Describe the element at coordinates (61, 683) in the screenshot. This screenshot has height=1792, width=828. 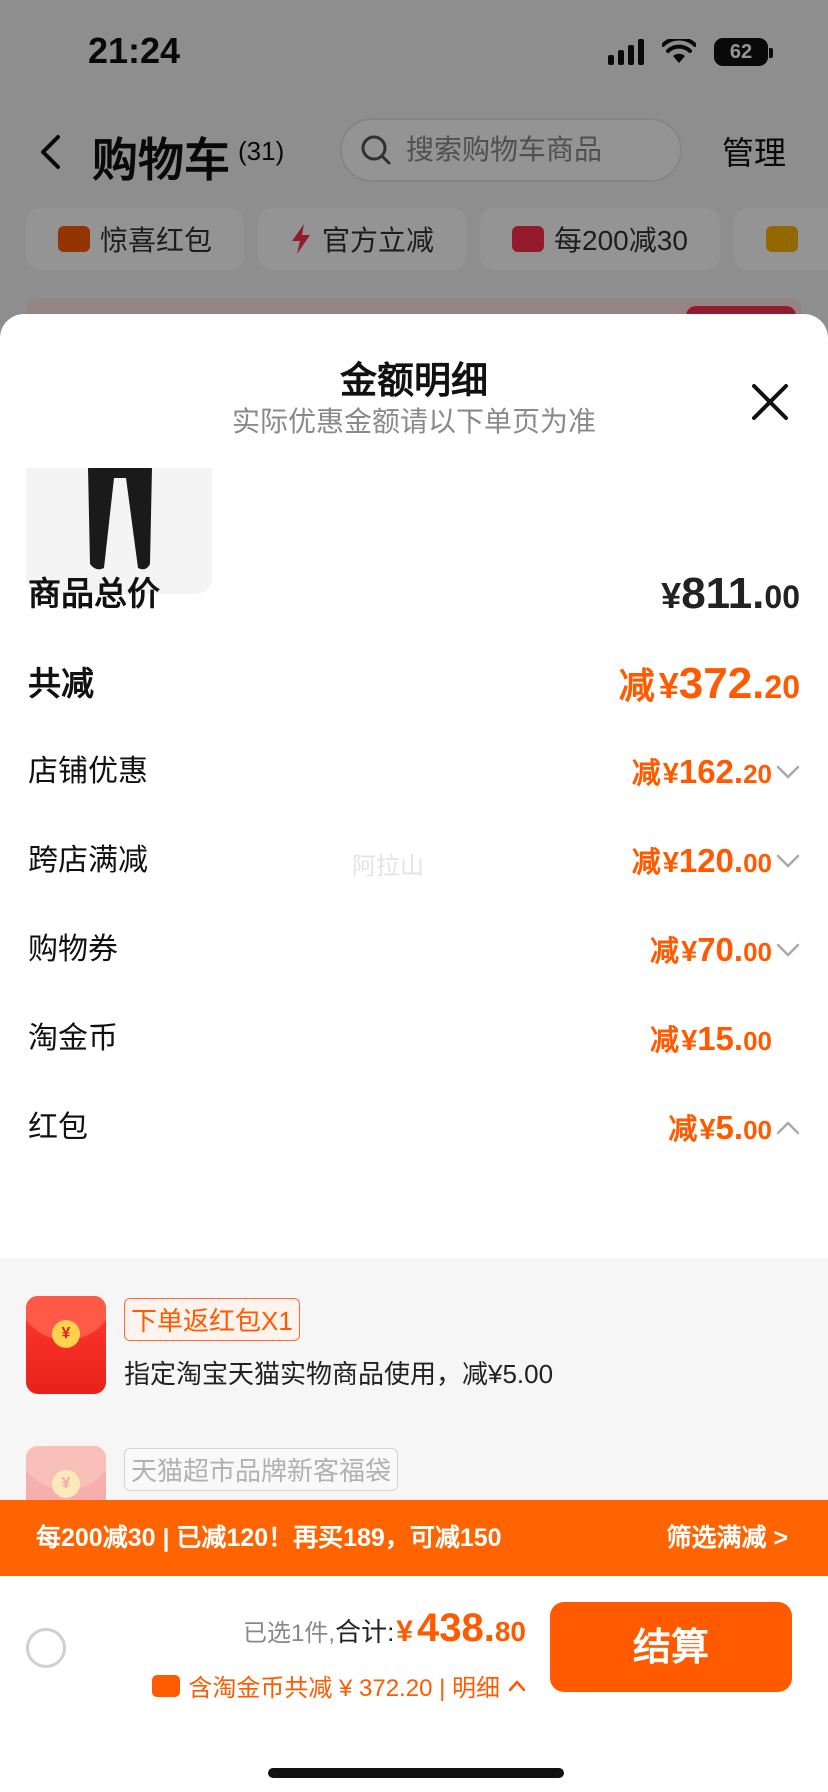
I see `row-label: 共减` at that location.